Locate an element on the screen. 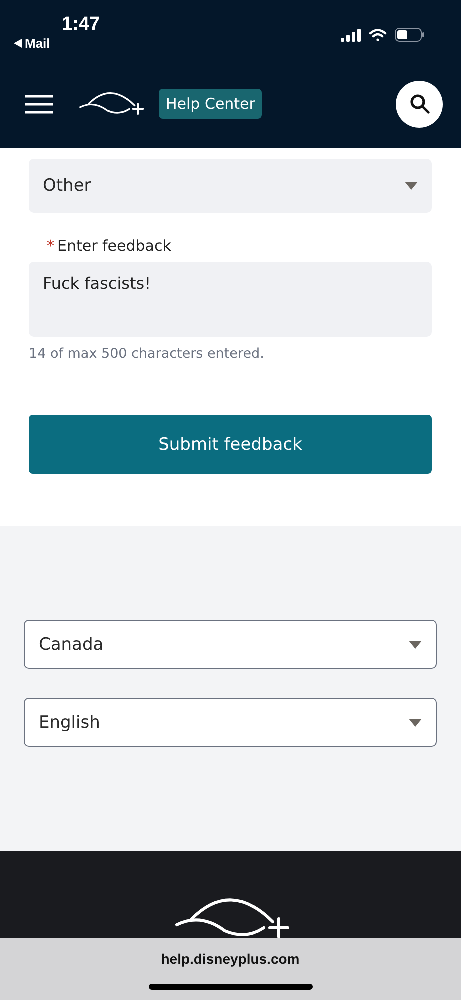 The width and height of the screenshot is (461, 1000). feedback-field: Fuck fascists! is located at coordinates (230, 299).